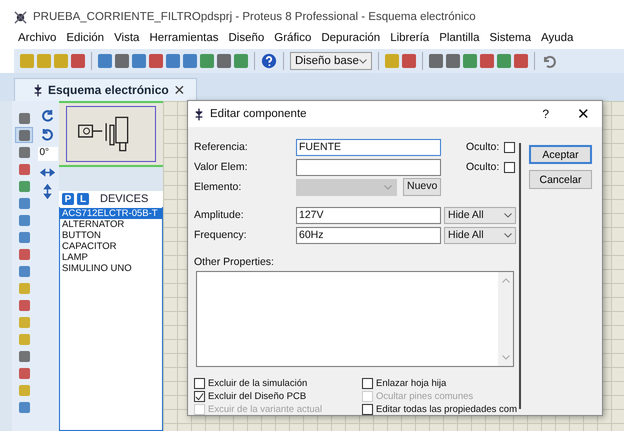  What do you see at coordinates (180, 90) in the screenshot?
I see `close-tab-button: ✕` at bounding box center [180, 90].